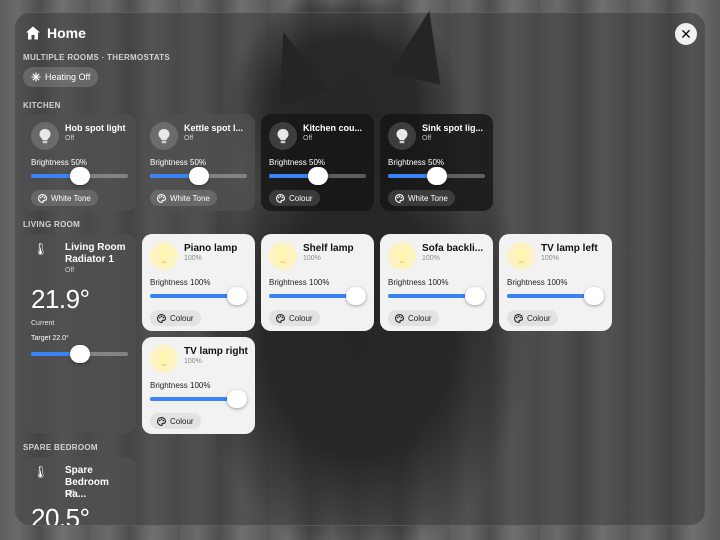 The image size is (720, 540). I want to click on light-name: Shelf lamp, so click(328, 248).